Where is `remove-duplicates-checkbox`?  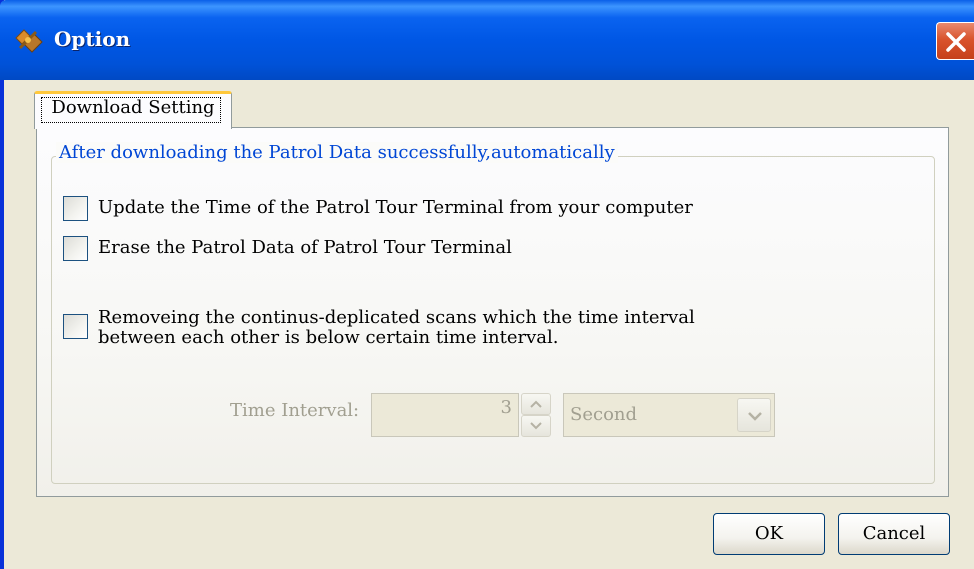
remove-duplicates-checkbox is located at coordinates (75, 326).